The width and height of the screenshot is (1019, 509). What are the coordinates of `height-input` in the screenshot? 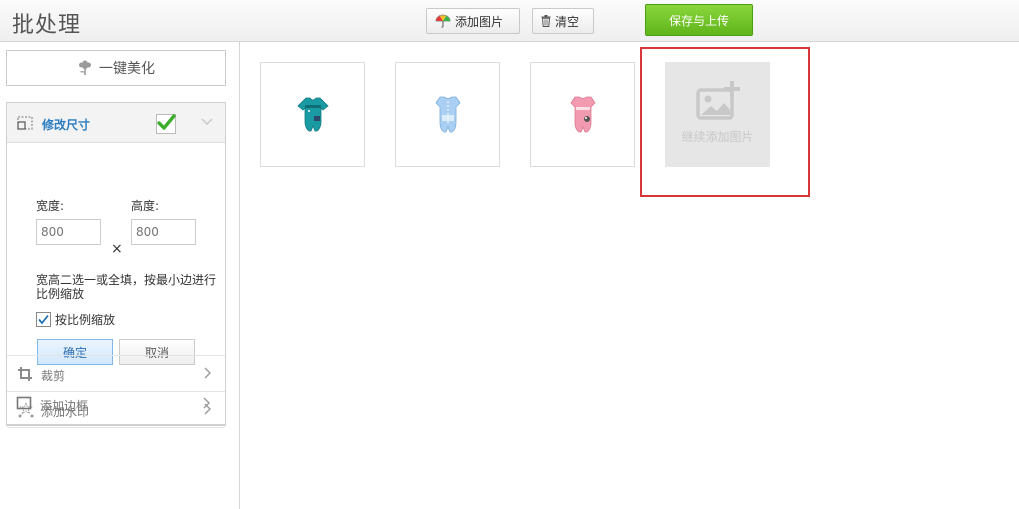 It's located at (163, 232).